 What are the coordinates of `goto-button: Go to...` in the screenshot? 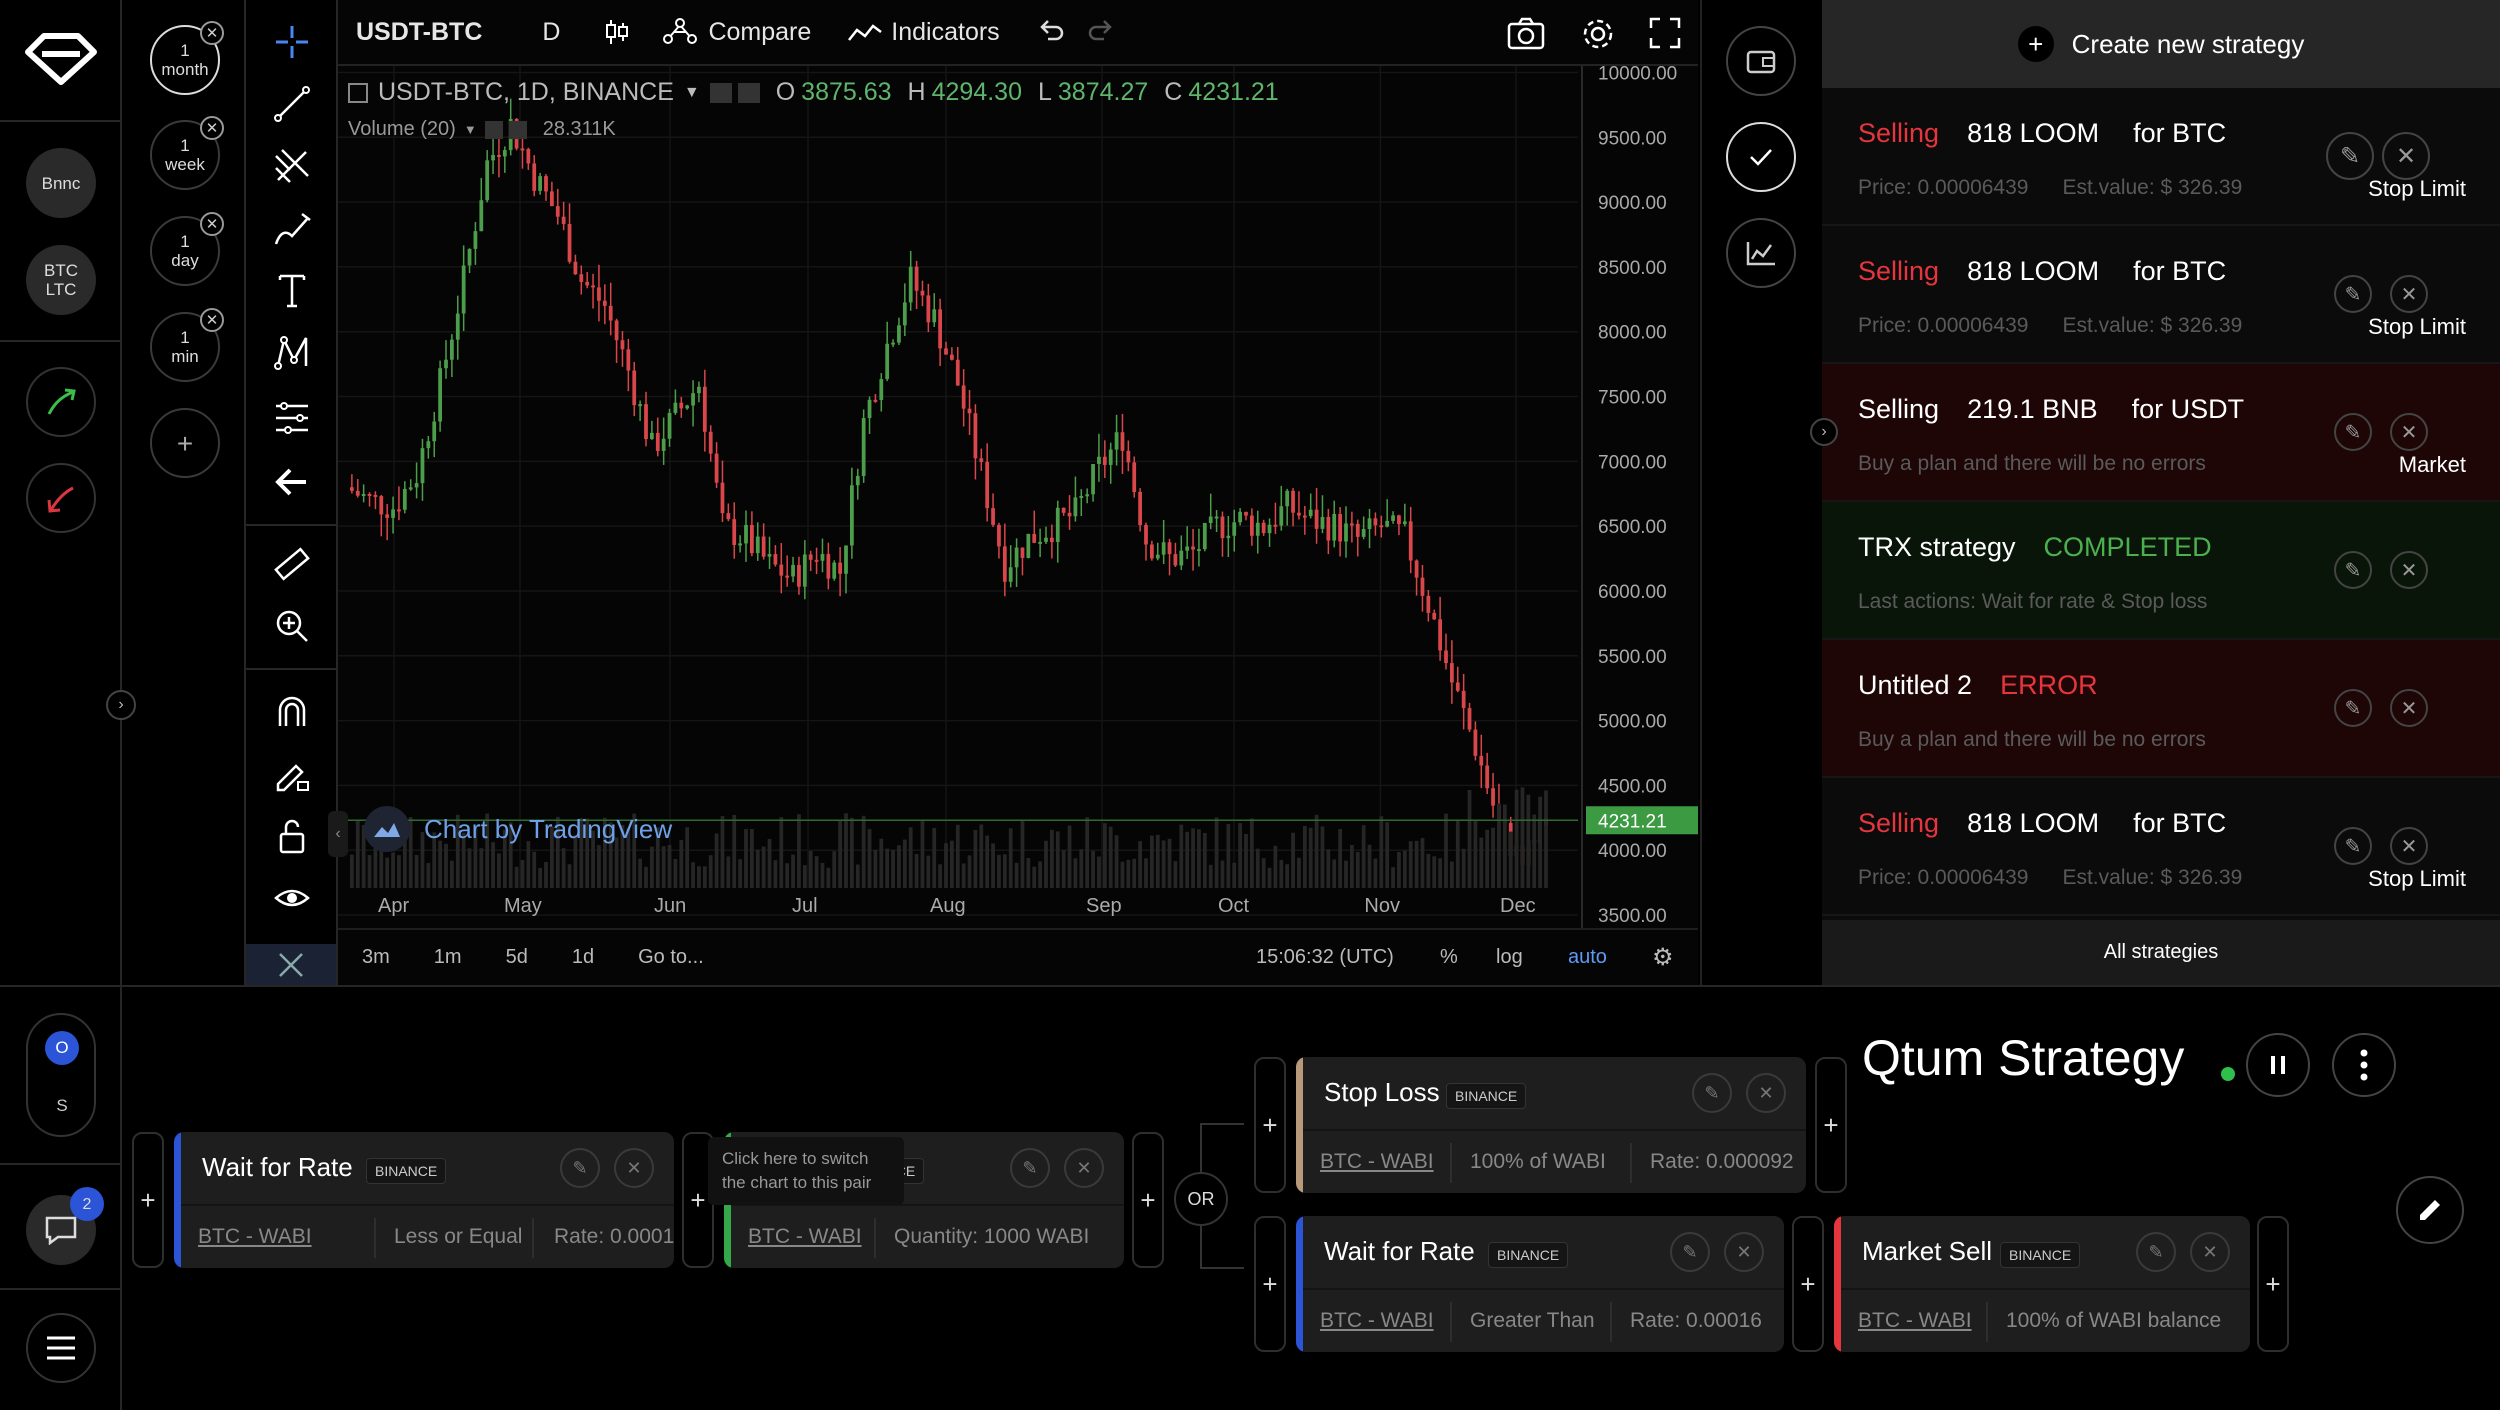 It's located at (671, 957).